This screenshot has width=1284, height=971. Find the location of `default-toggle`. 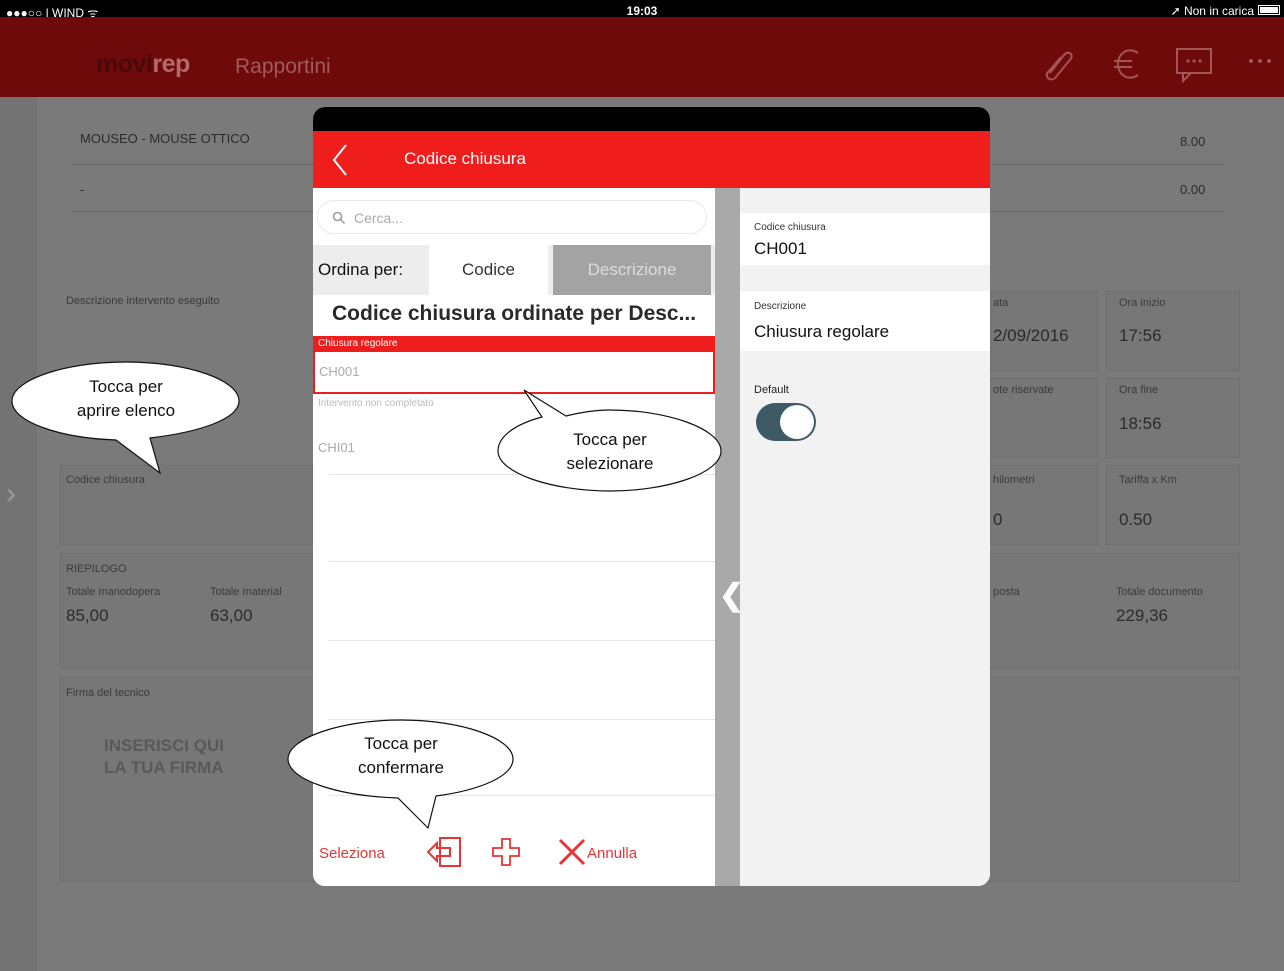

default-toggle is located at coordinates (786, 422).